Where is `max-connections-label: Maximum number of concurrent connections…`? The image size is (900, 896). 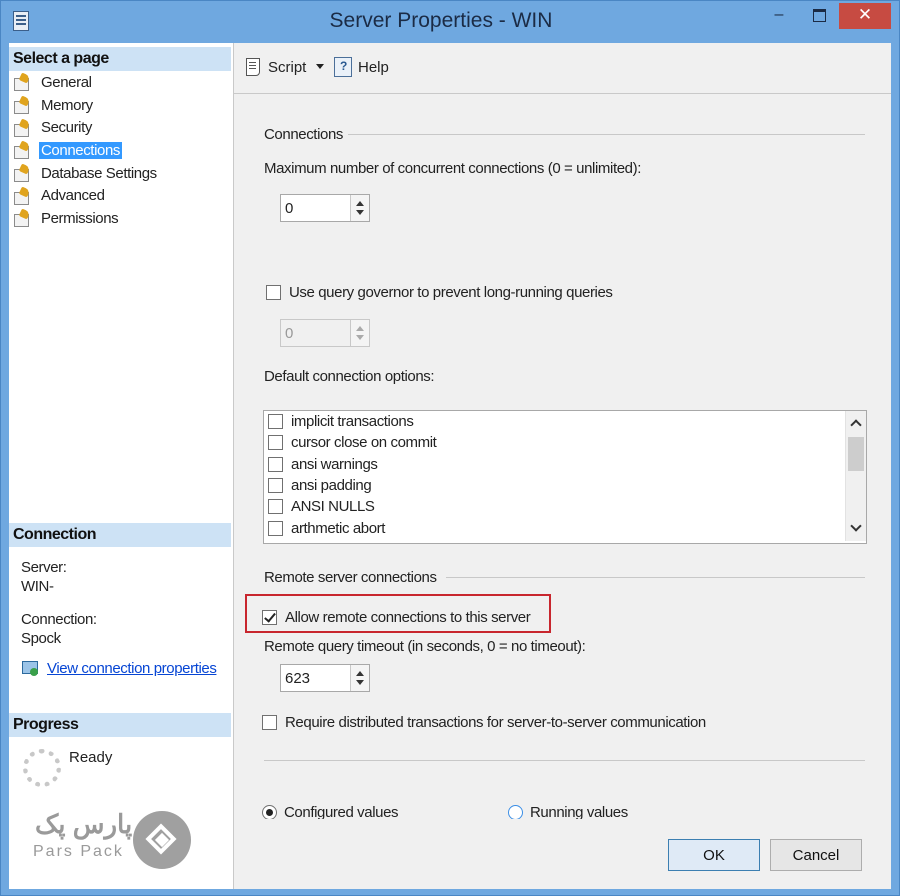 max-connections-label: Maximum number of concurrent connections… is located at coordinates (452, 168).